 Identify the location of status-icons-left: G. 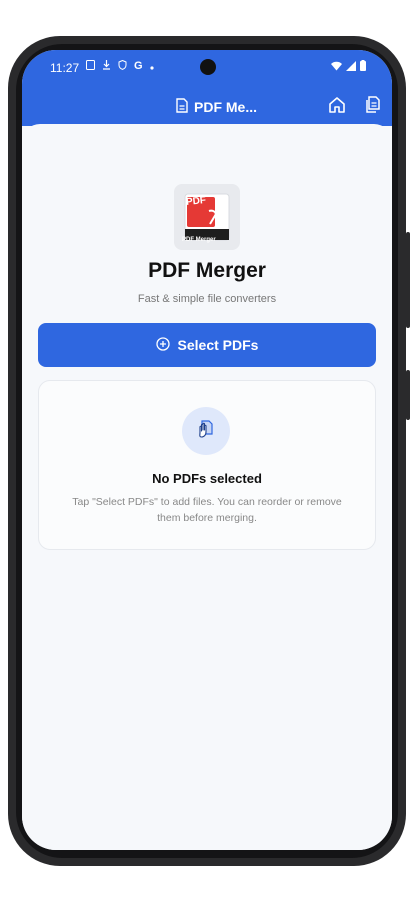
(120, 66).